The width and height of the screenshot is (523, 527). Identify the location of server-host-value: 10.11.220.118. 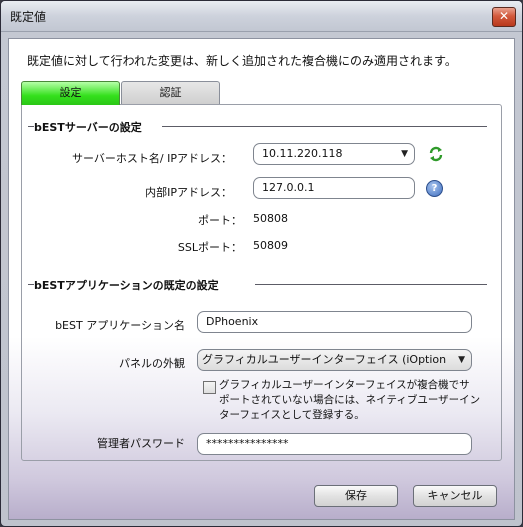
(302, 153).